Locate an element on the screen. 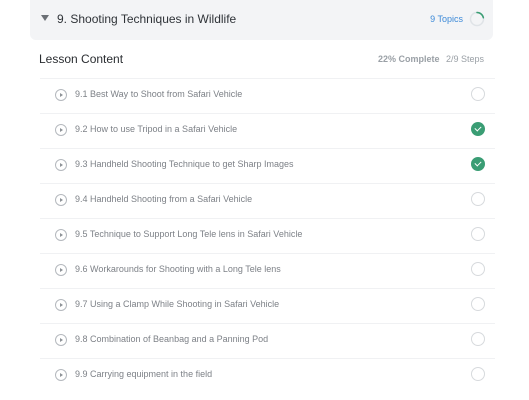  topics-count: 9 Topics is located at coordinates (446, 19).